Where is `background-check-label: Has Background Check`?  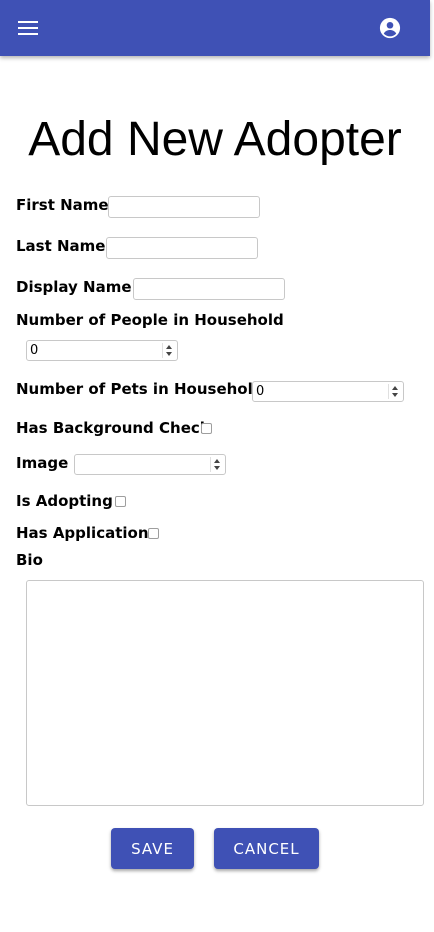
background-check-label: Has Background Check is located at coordinates (113, 428).